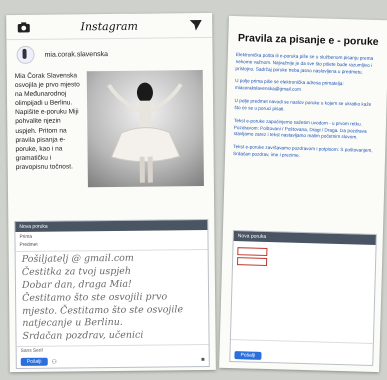 This screenshot has height=380, width=387. I want to click on rules-title: Pravila za pisanje e - poruke, so click(308, 40).